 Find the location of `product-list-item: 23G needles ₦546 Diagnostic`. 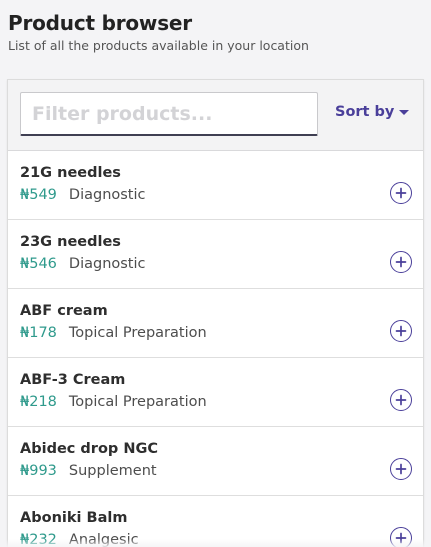

product-list-item: 23G needles ₦546 Diagnostic is located at coordinates (215, 254).